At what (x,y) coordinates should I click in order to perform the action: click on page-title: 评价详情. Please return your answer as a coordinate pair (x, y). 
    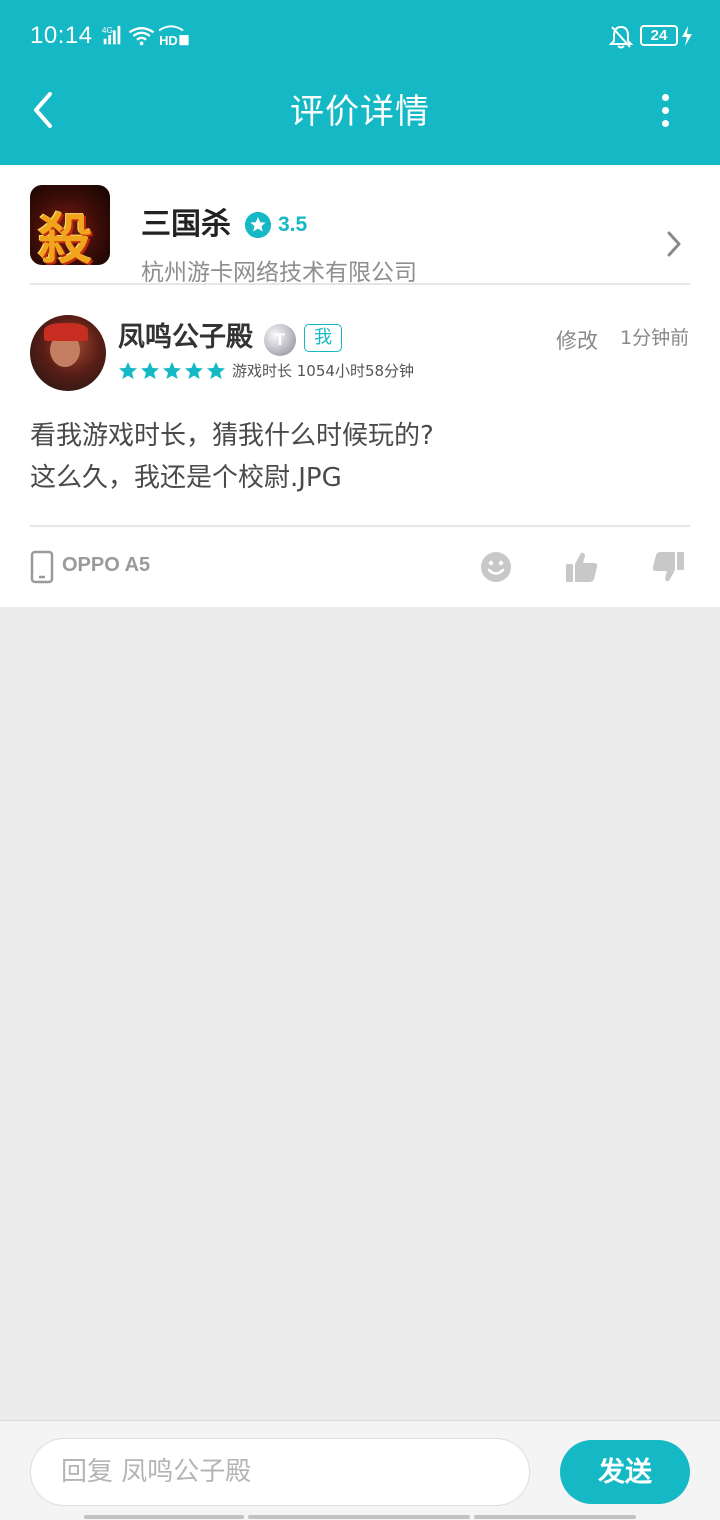
    Looking at the image, I should click on (360, 112).